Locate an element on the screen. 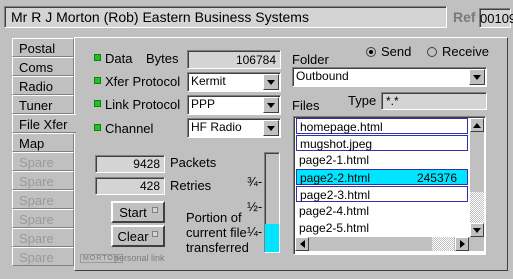 This screenshot has width=513, height=279. retries-value-field: 428 is located at coordinates (130, 186).